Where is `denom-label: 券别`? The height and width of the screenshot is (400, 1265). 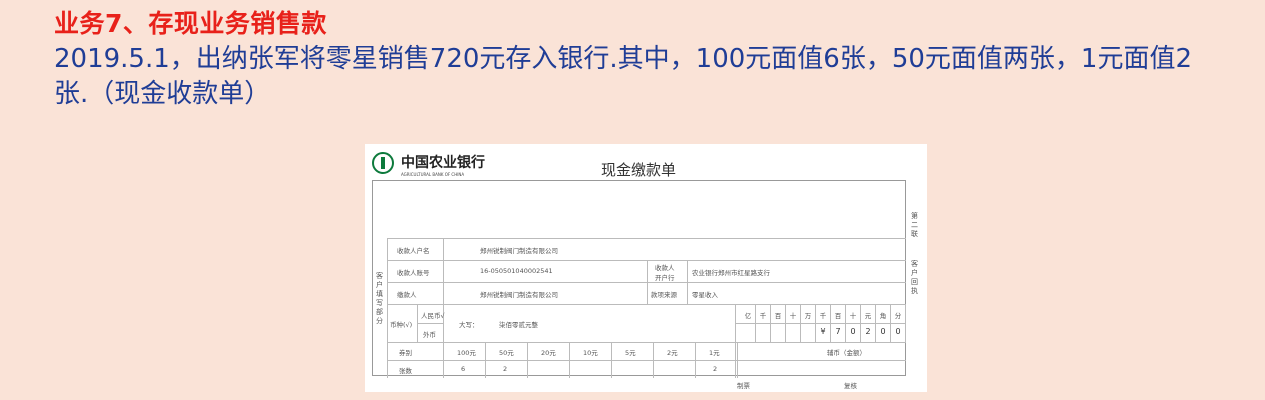 denom-label: 券别 is located at coordinates (405, 353).